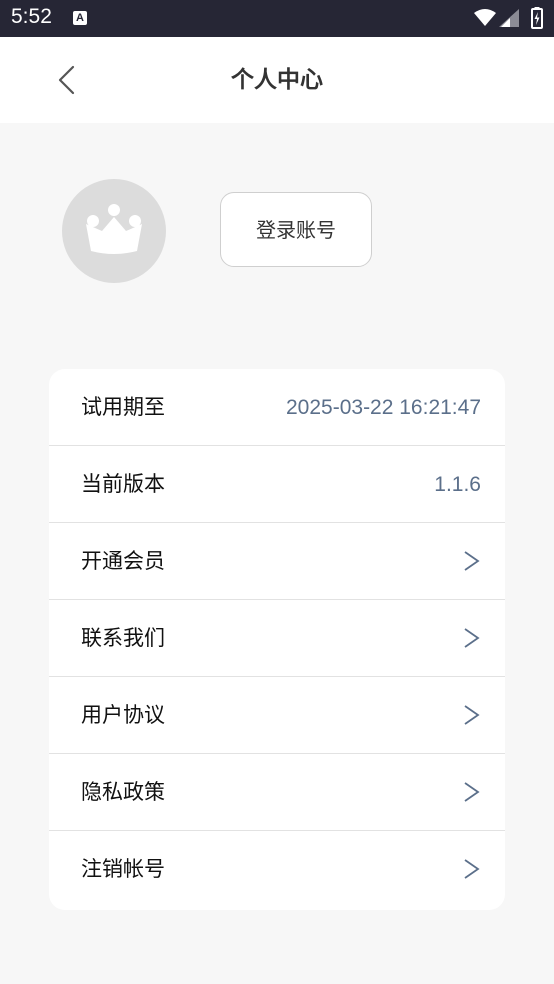 Image resolution: width=554 pixels, height=984 pixels. I want to click on page-title: 个人中心, so click(277, 80).